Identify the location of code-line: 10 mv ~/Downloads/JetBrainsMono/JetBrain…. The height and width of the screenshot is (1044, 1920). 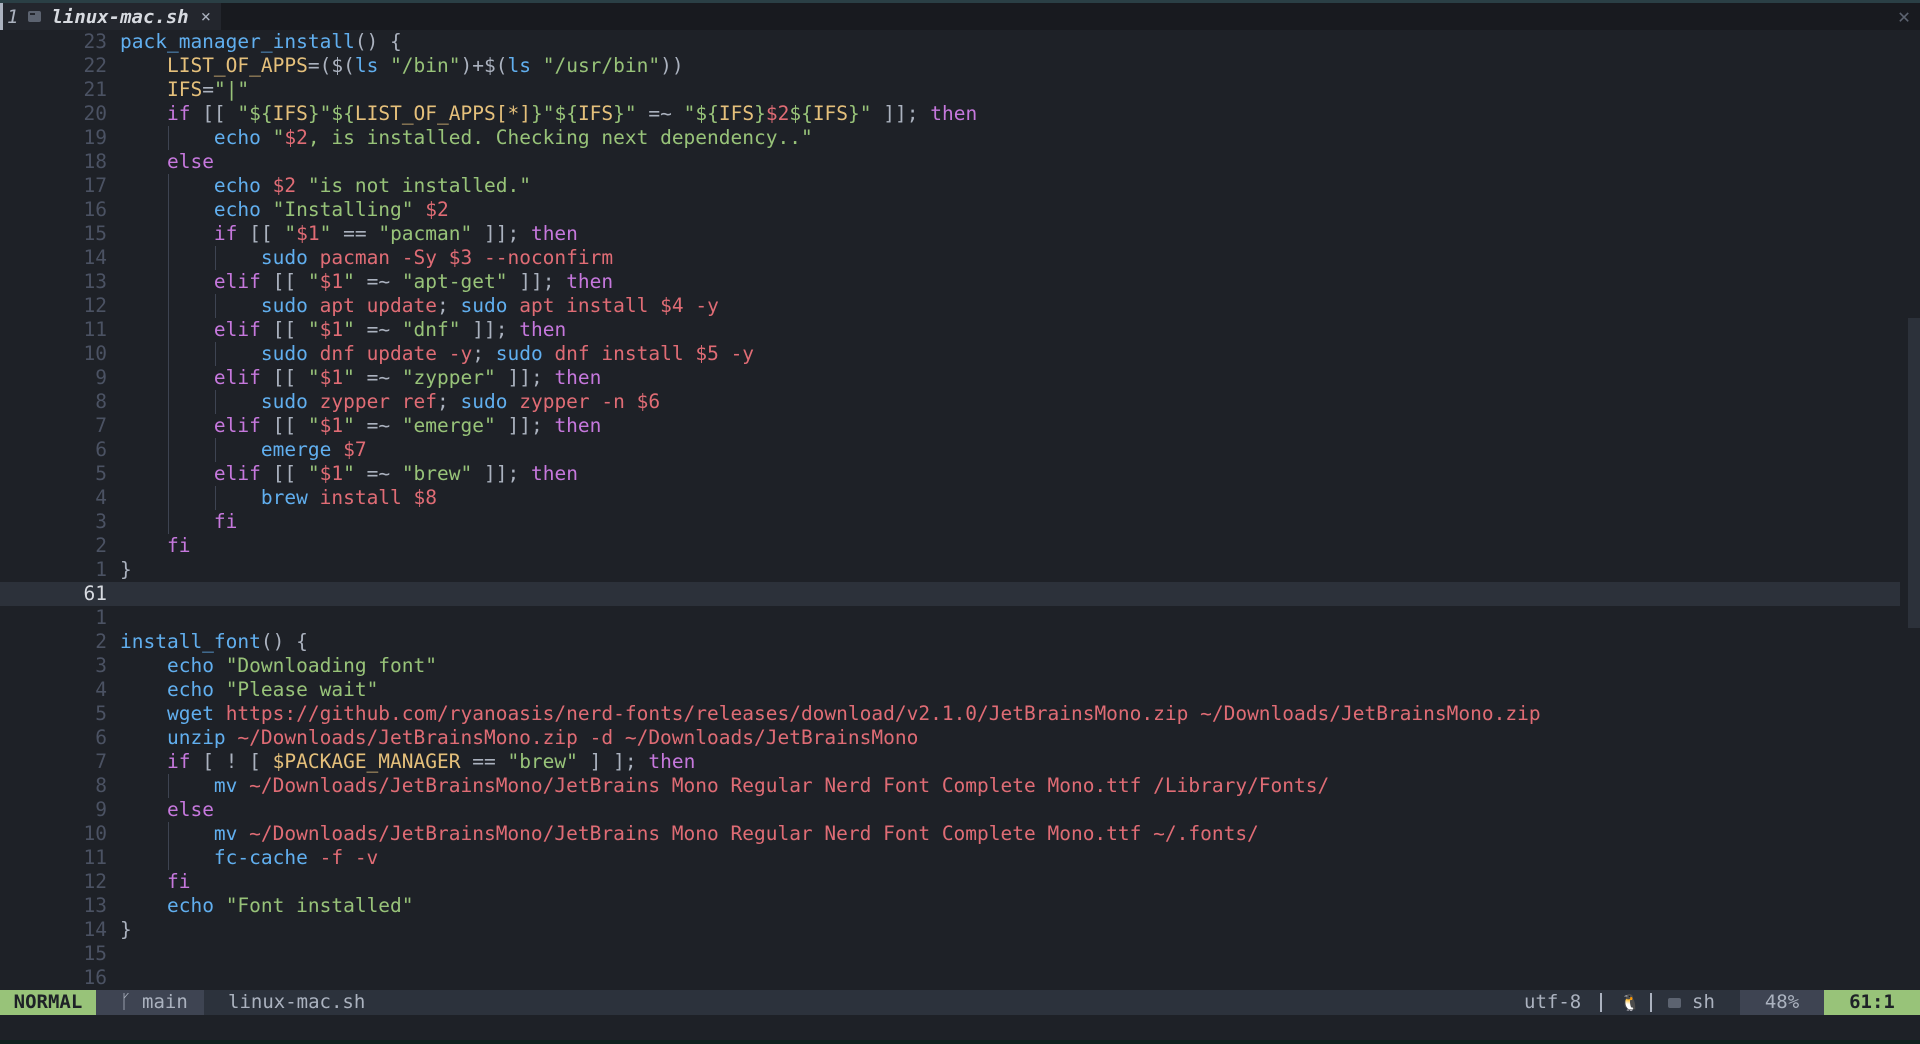
(950, 834).